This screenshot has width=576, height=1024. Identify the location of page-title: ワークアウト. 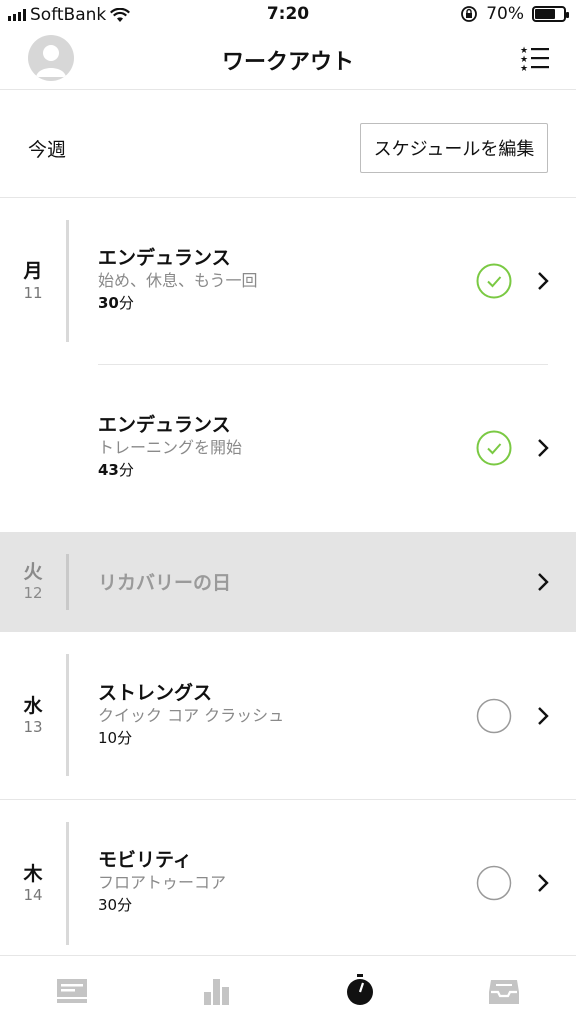
(287, 62).